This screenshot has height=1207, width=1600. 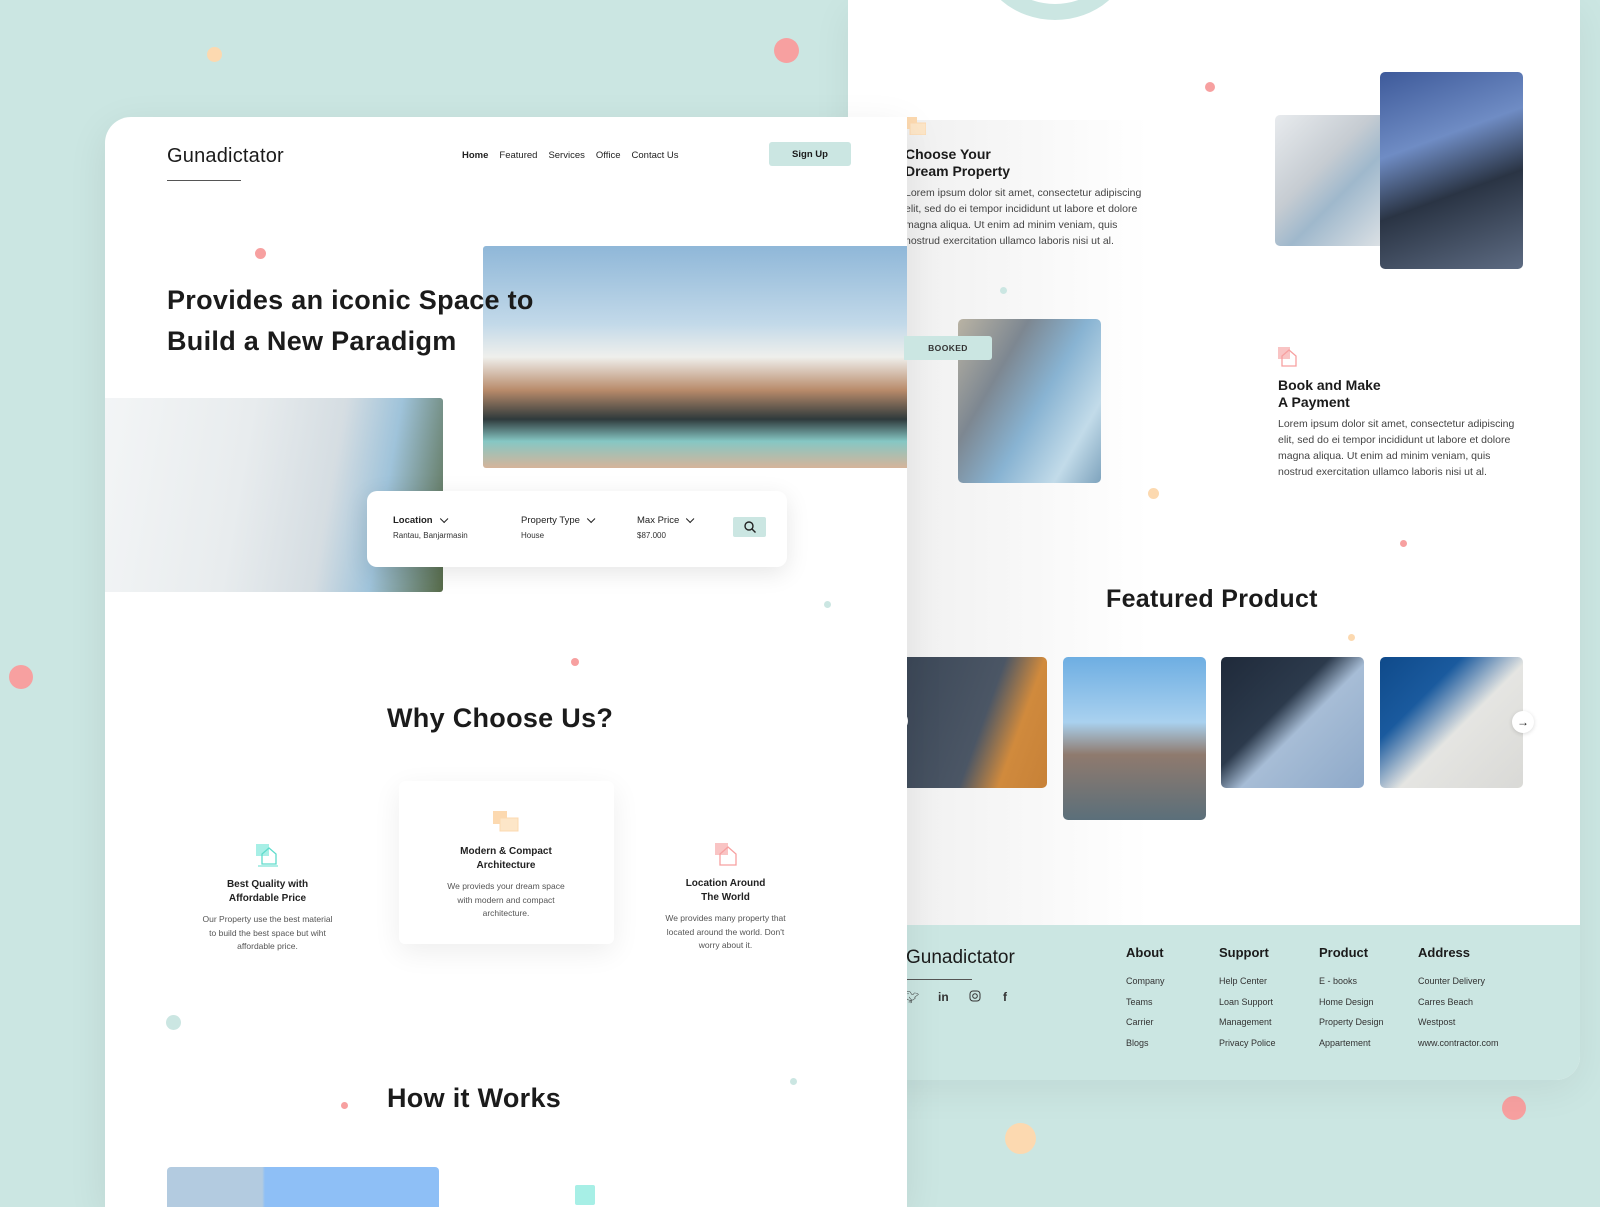 What do you see at coordinates (666, 527) in the screenshot?
I see `max-price-dropdown: Max Price $87.000` at bounding box center [666, 527].